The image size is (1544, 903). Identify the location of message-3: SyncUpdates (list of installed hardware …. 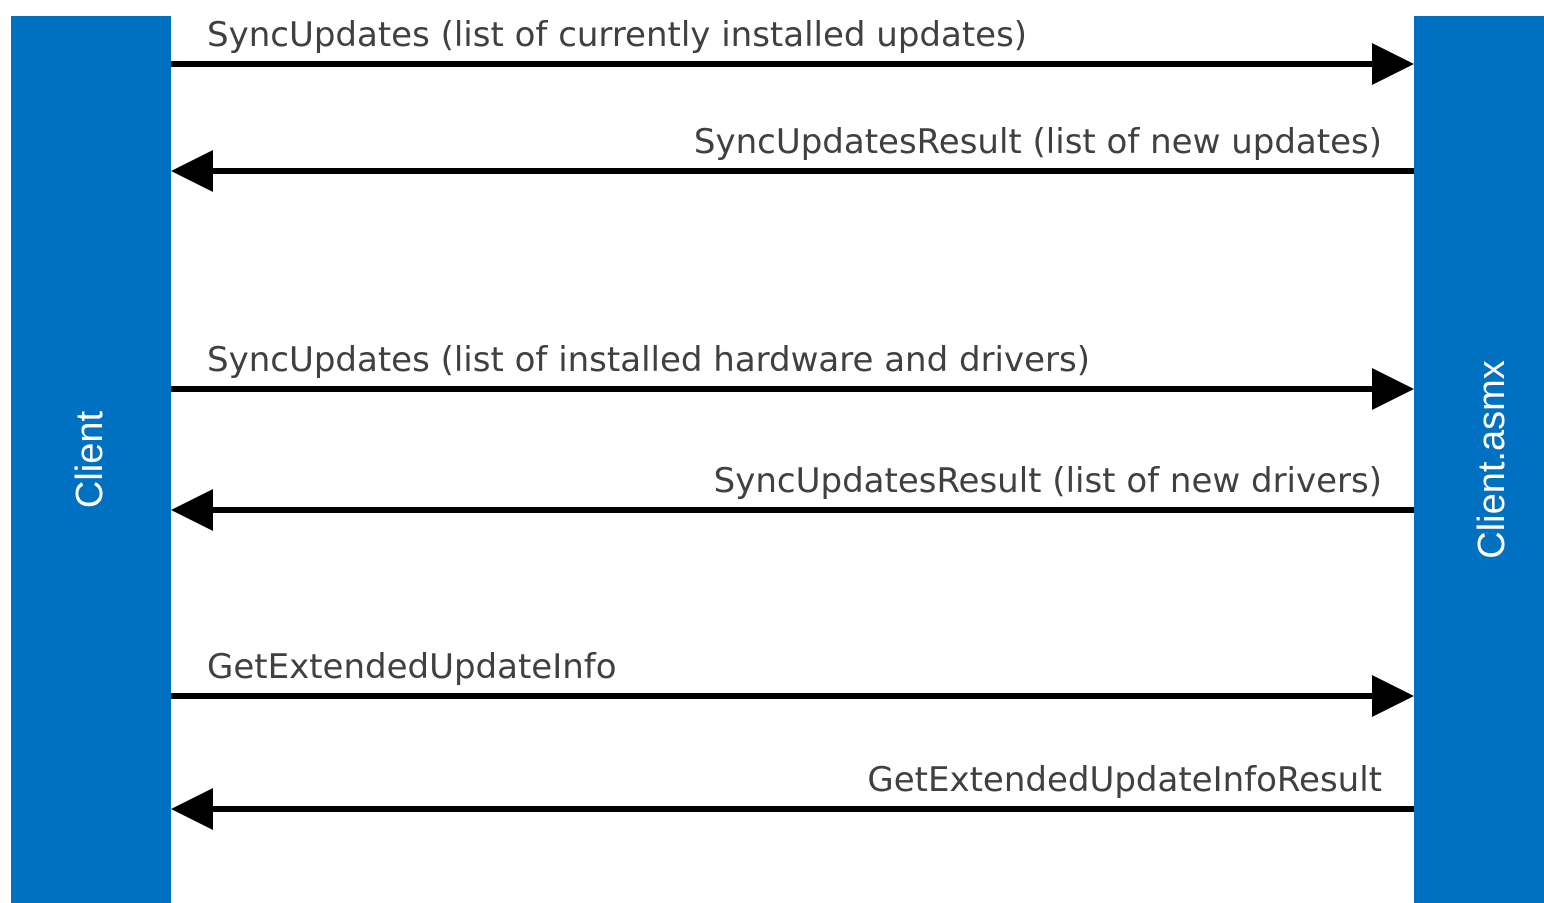
(792, 375).